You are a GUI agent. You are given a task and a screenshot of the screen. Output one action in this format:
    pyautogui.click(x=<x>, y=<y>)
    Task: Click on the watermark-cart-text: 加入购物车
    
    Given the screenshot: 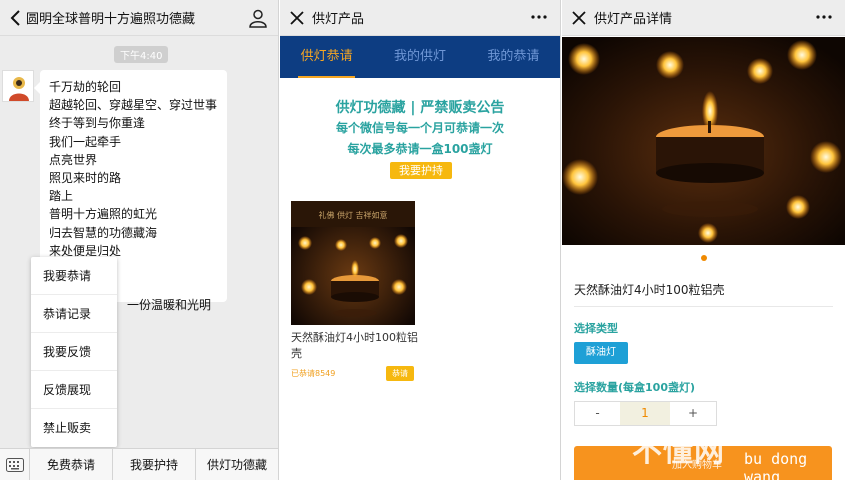 What is the action you would take?
    pyautogui.click(x=697, y=465)
    